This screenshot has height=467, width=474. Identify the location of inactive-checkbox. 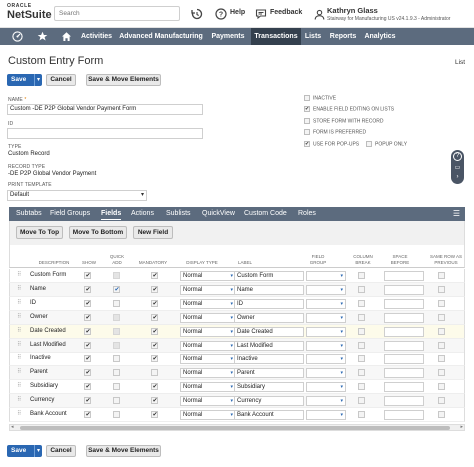
(307, 98).